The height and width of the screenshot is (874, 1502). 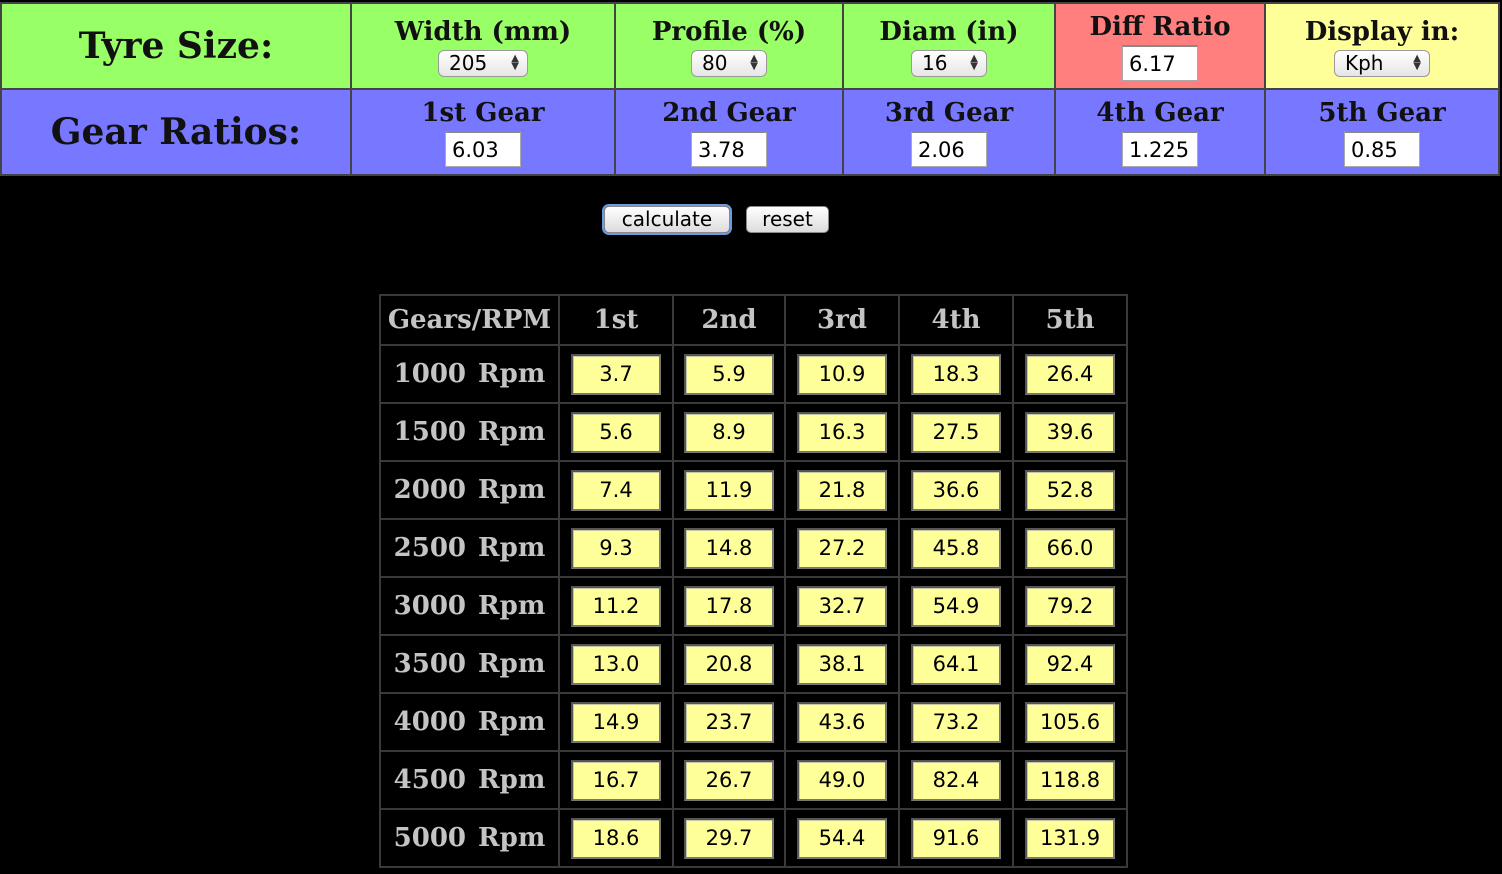 I want to click on speed-value-field: 27.2, so click(x=842, y=548).